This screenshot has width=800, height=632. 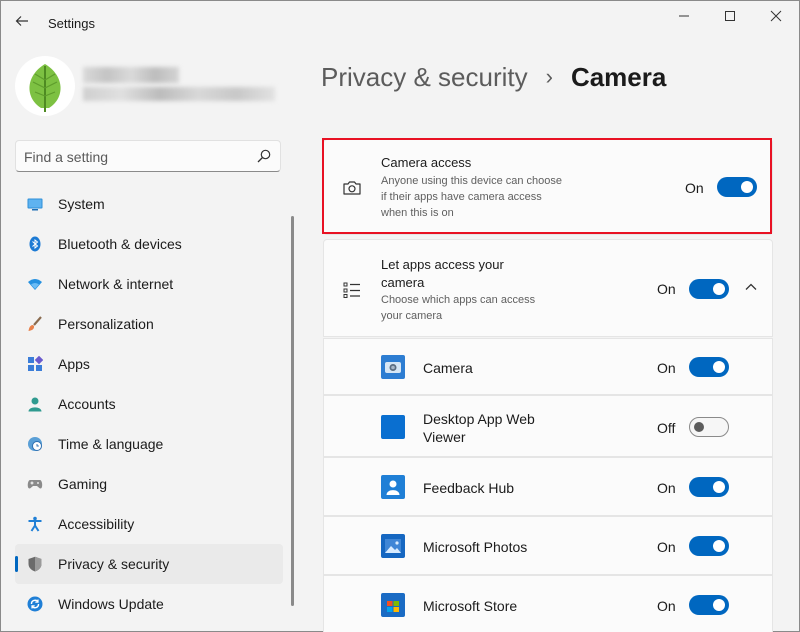 What do you see at coordinates (709, 289) in the screenshot?
I see `apps-access-toggle` at bounding box center [709, 289].